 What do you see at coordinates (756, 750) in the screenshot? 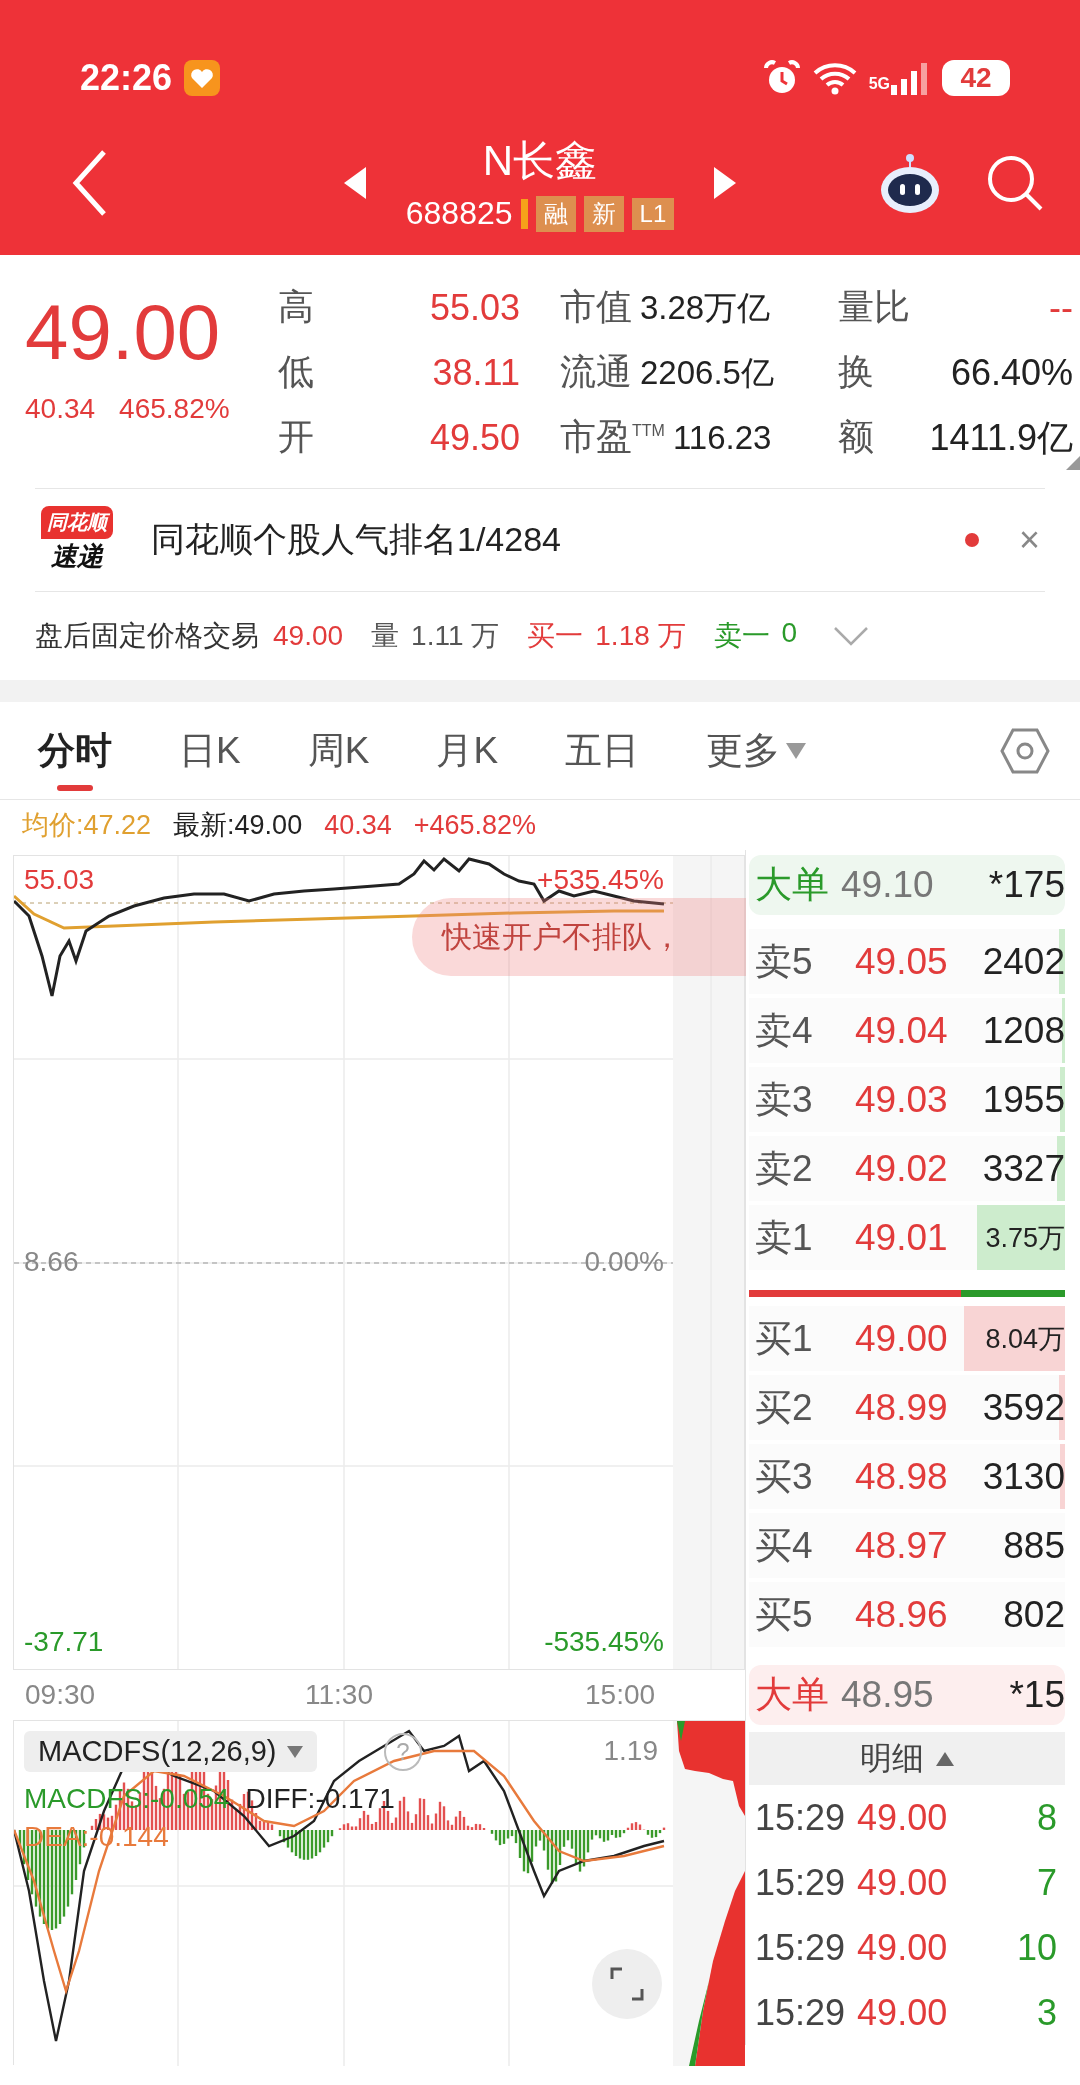
I see `chart-tab: 更多` at bounding box center [756, 750].